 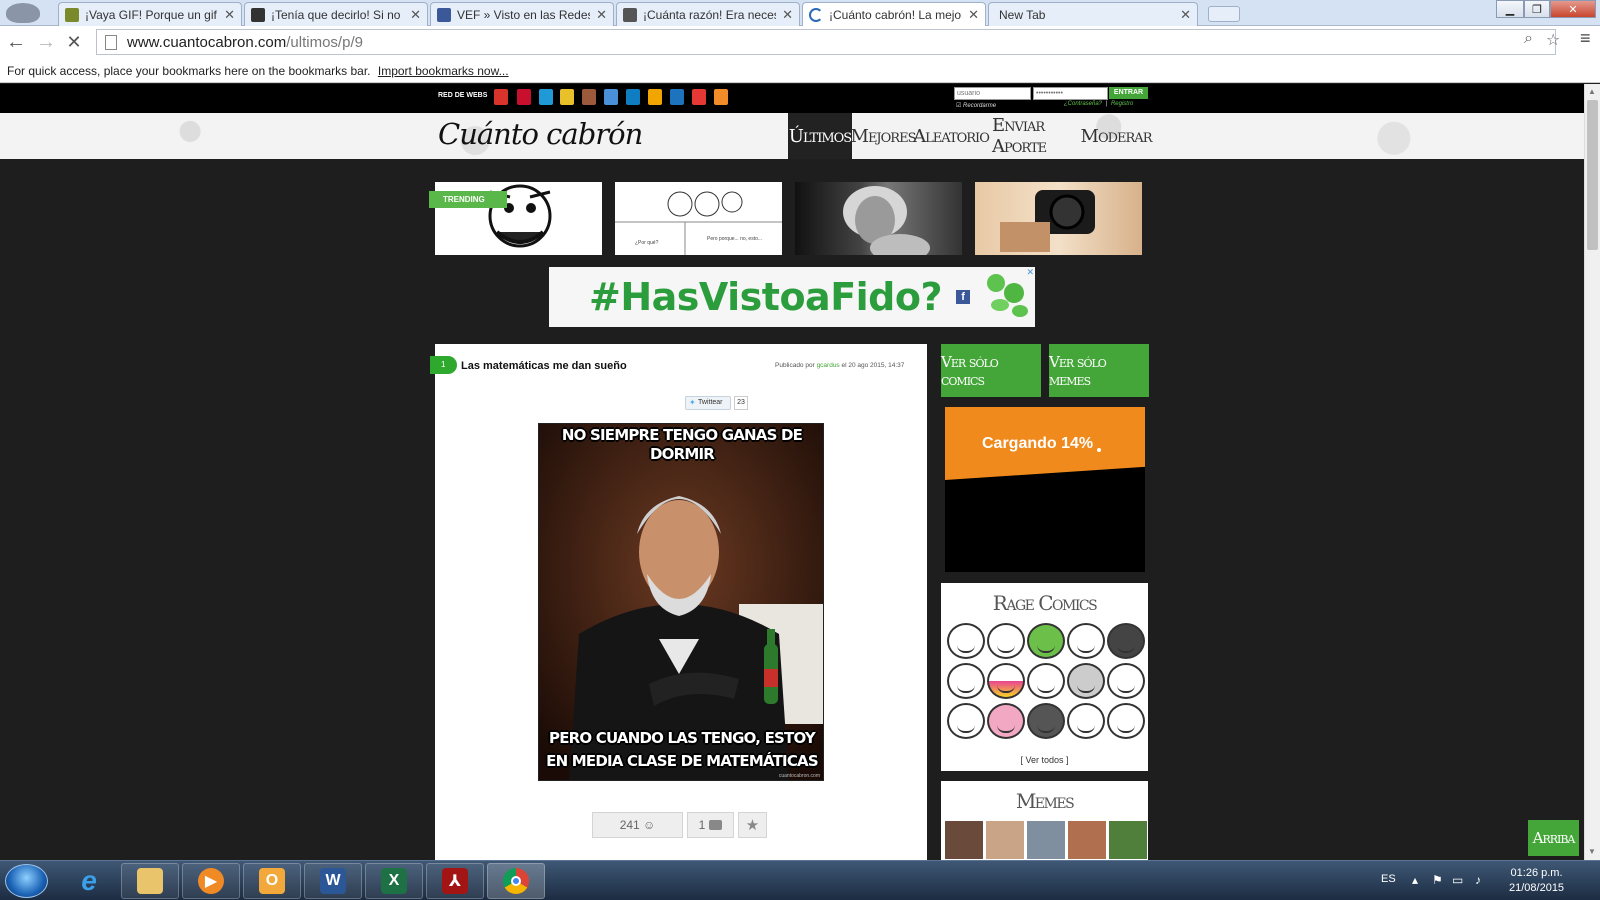 I want to click on page-scrollbar: ▲ ▼, so click(x=1592, y=472).